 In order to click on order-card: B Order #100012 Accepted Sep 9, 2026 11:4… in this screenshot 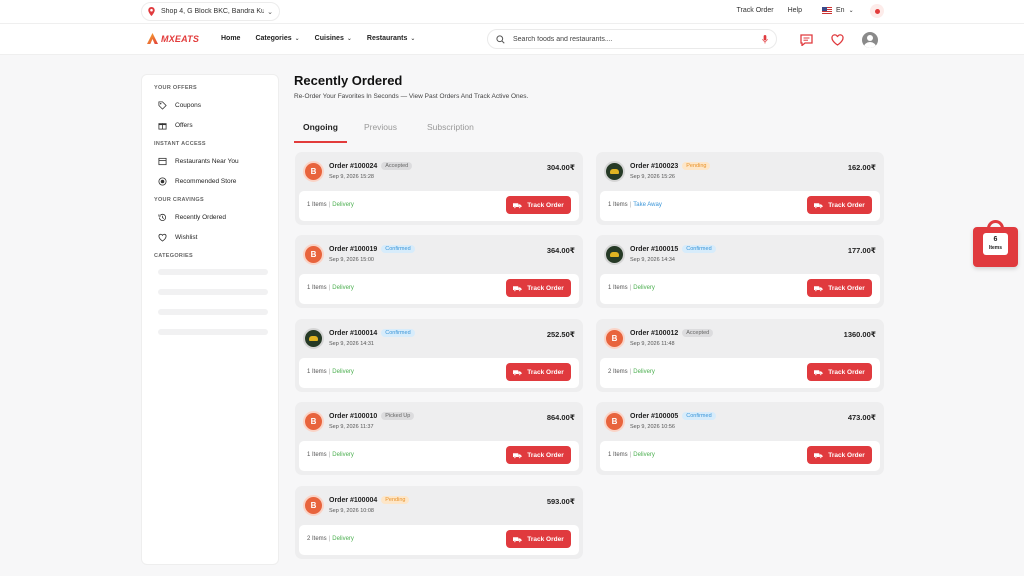, I will do `click(740, 355)`.